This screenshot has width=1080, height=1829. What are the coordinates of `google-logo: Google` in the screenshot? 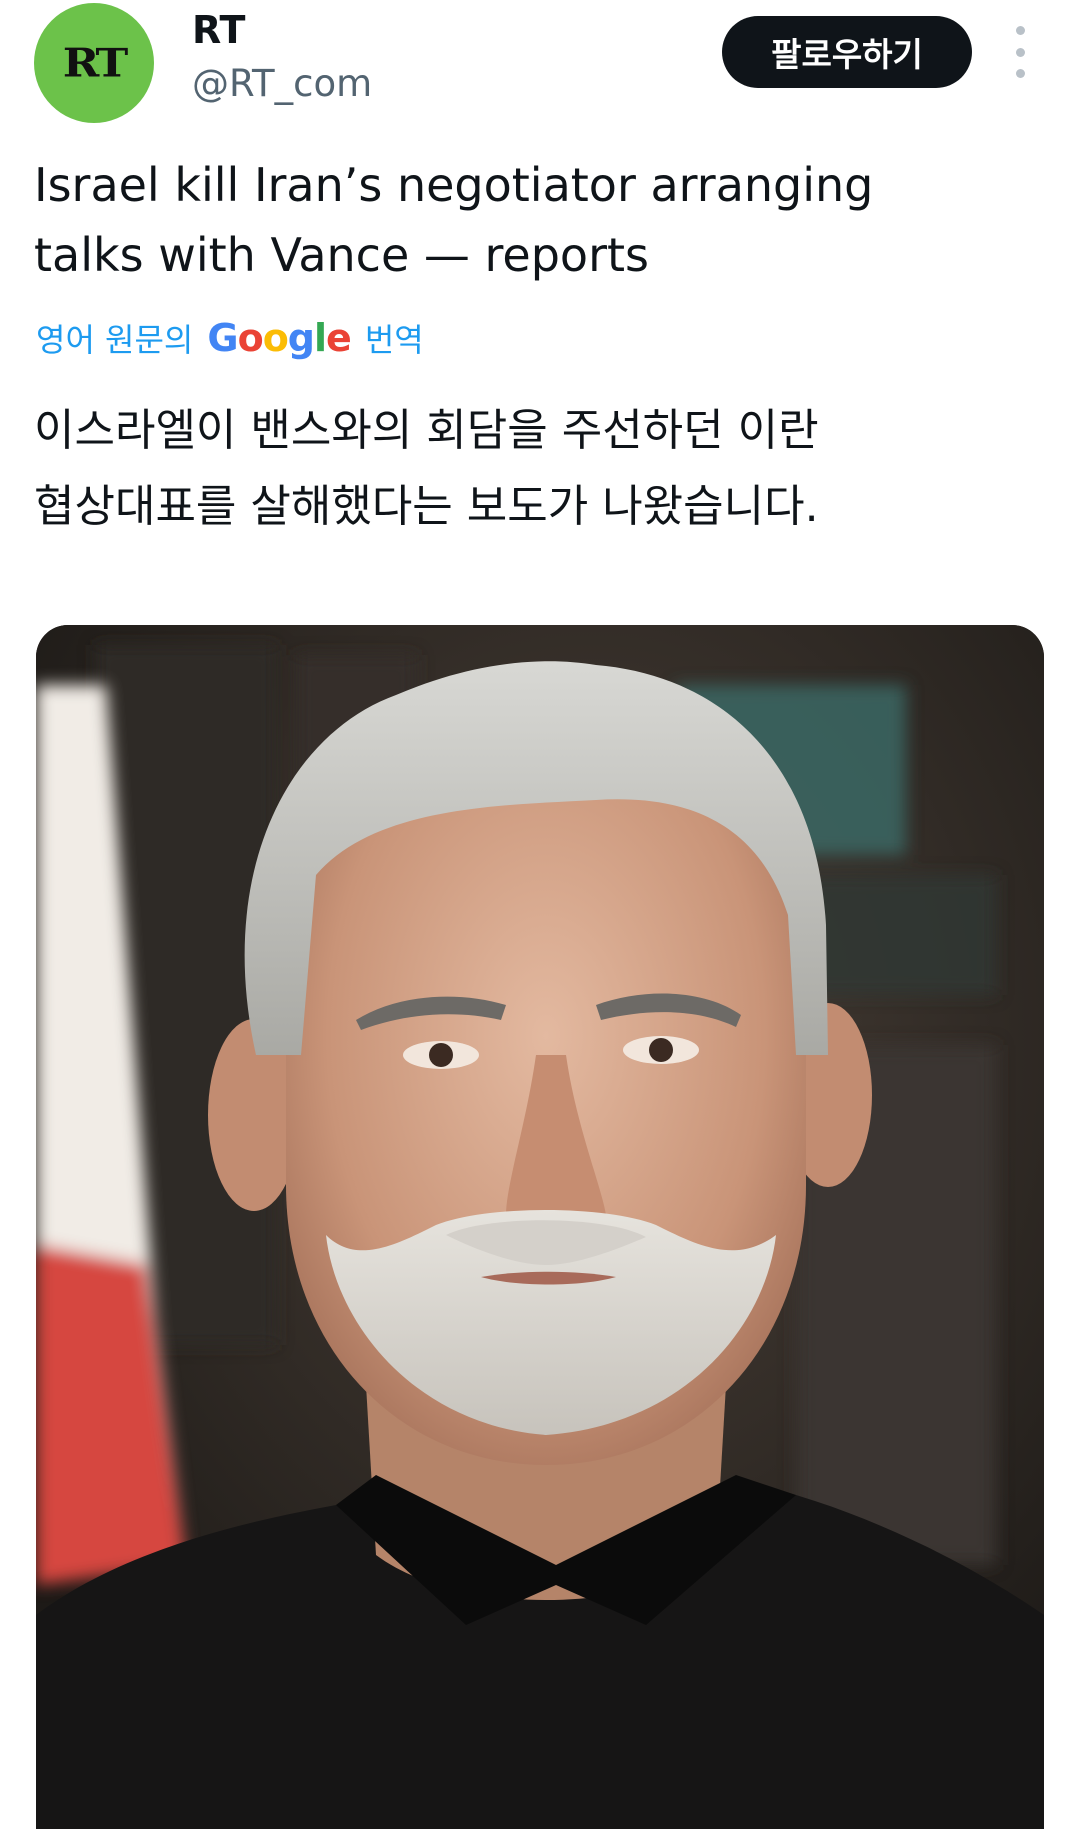 It's located at (279, 338).